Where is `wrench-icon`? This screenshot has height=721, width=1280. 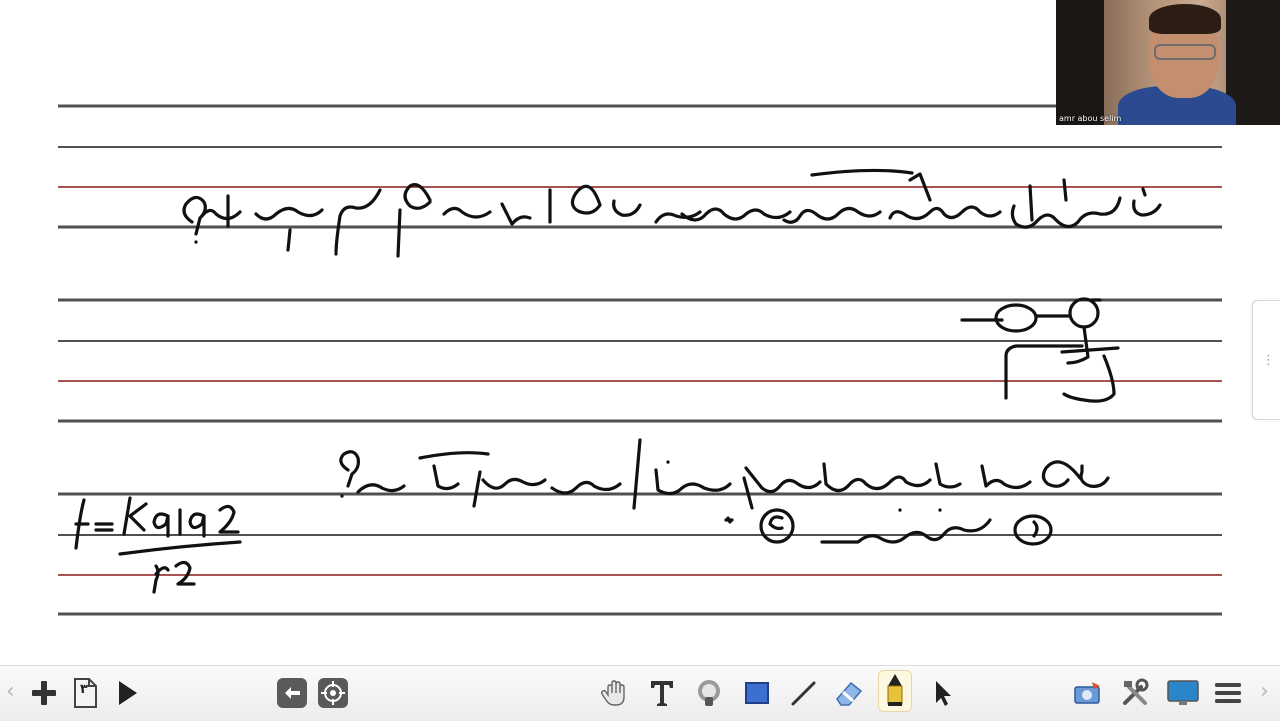
wrench-icon is located at coordinates (1136, 691).